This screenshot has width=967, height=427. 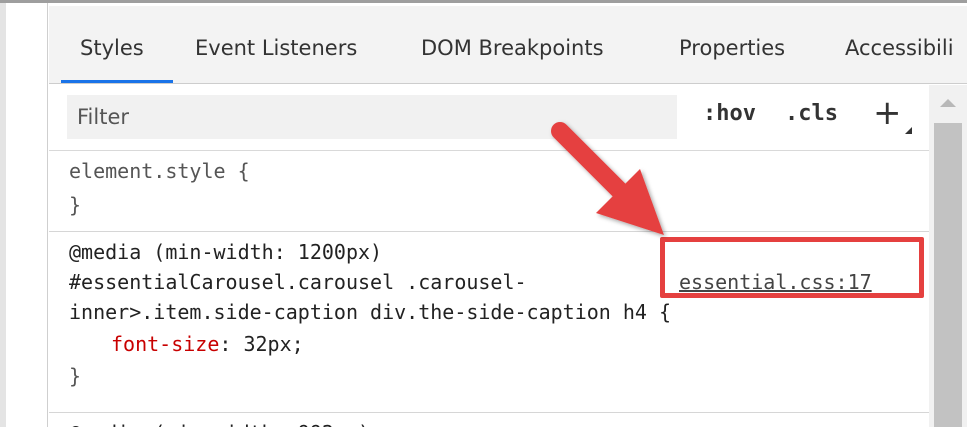 What do you see at coordinates (261, 344) in the screenshot?
I see `property-value: : 32px;` at bounding box center [261, 344].